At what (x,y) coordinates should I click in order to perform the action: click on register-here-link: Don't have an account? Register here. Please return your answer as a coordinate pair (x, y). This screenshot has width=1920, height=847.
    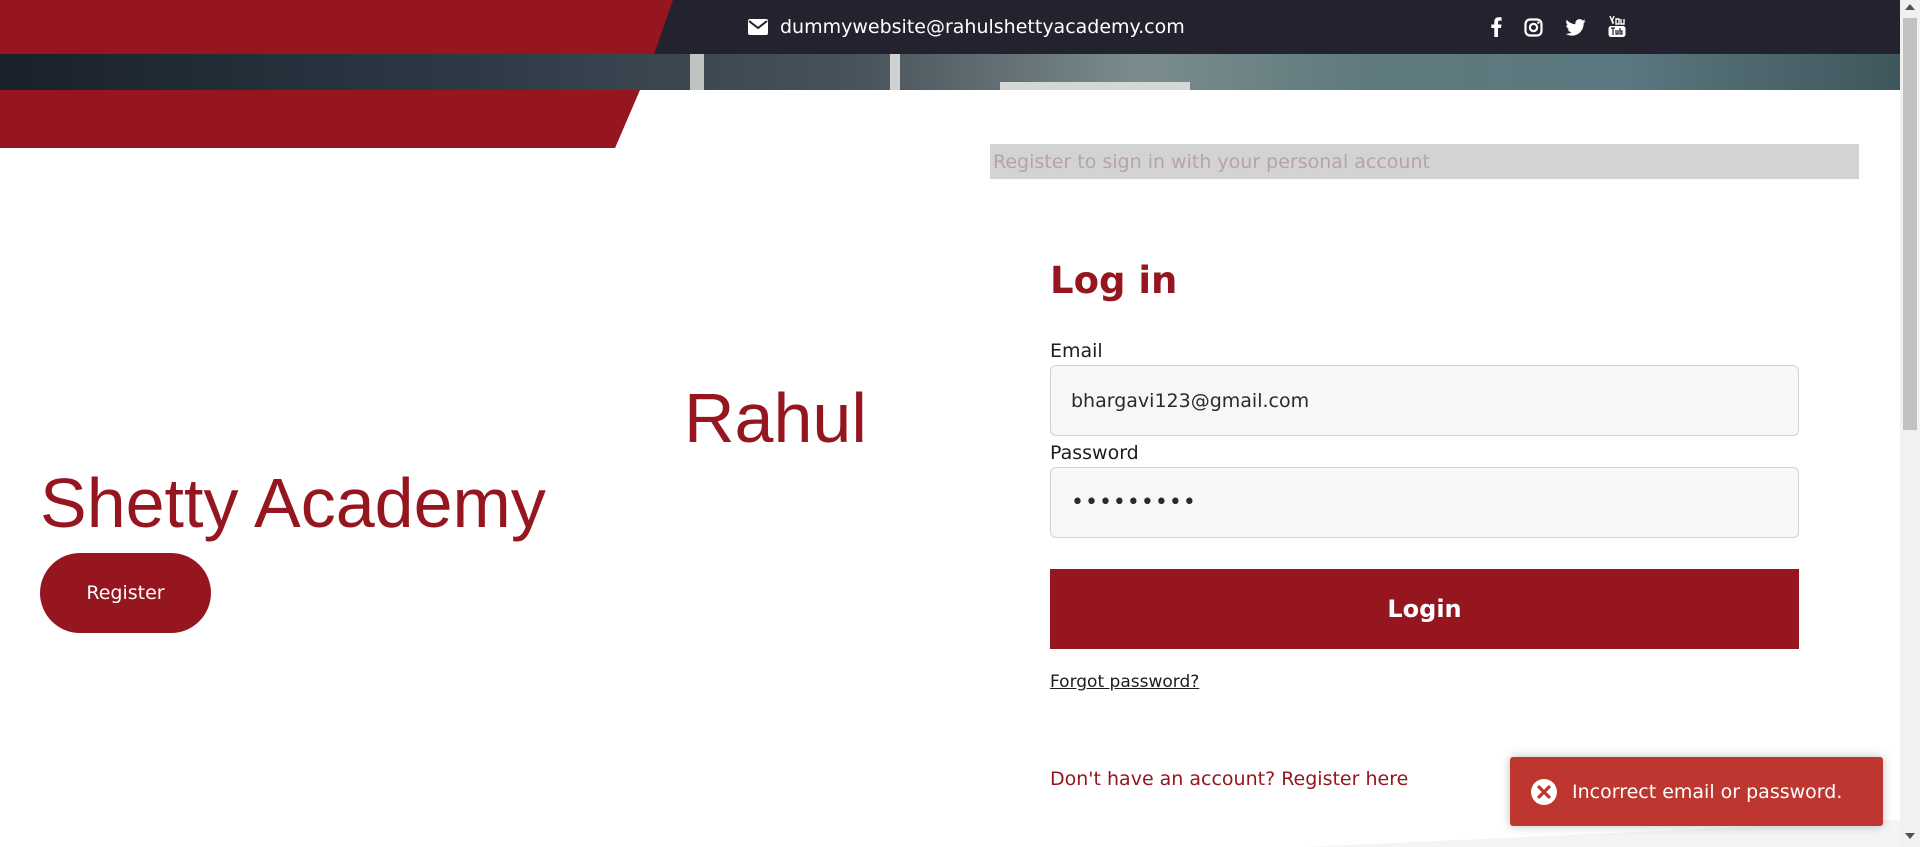
    Looking at the image, I should click on (1229, 779).